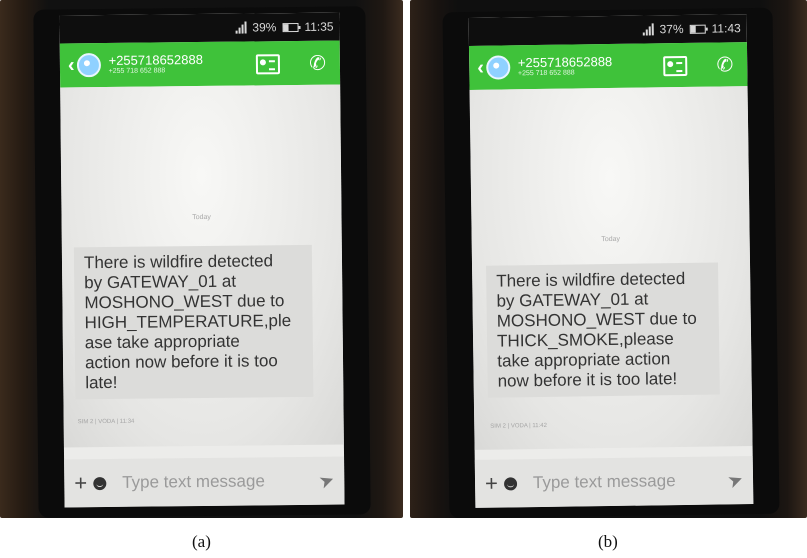 The image size is (807, 558). I want to click on clock: 11:43, so click(726, 28).